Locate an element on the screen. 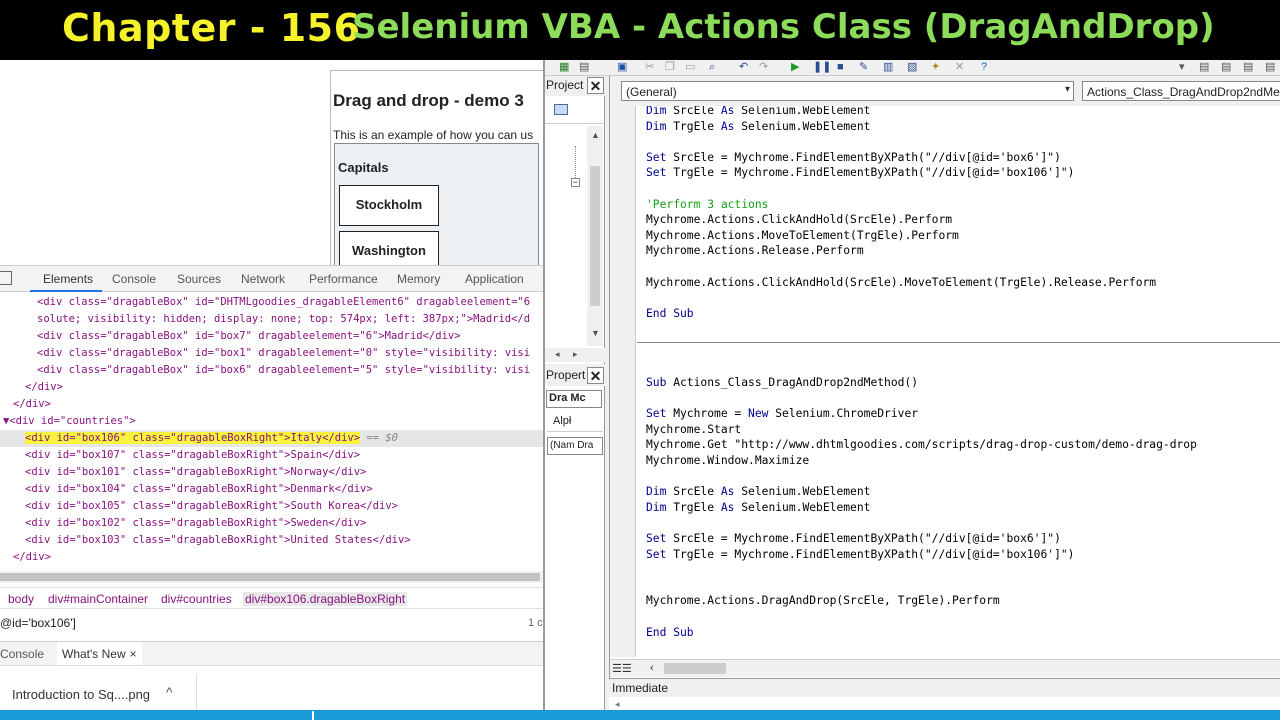  object-browser-icon: ✦ is located at coordinates (935, 67).